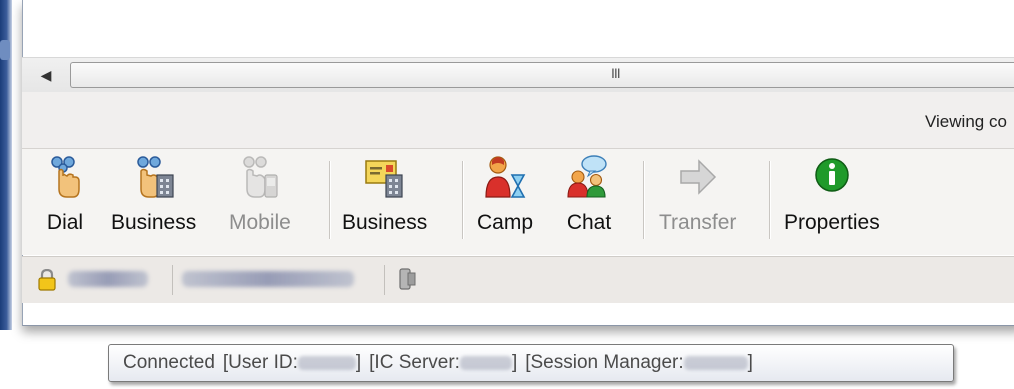 The height and width of the screenshot is (389, 1014). I want to click on camp-button: Camp, so click(505, 202).